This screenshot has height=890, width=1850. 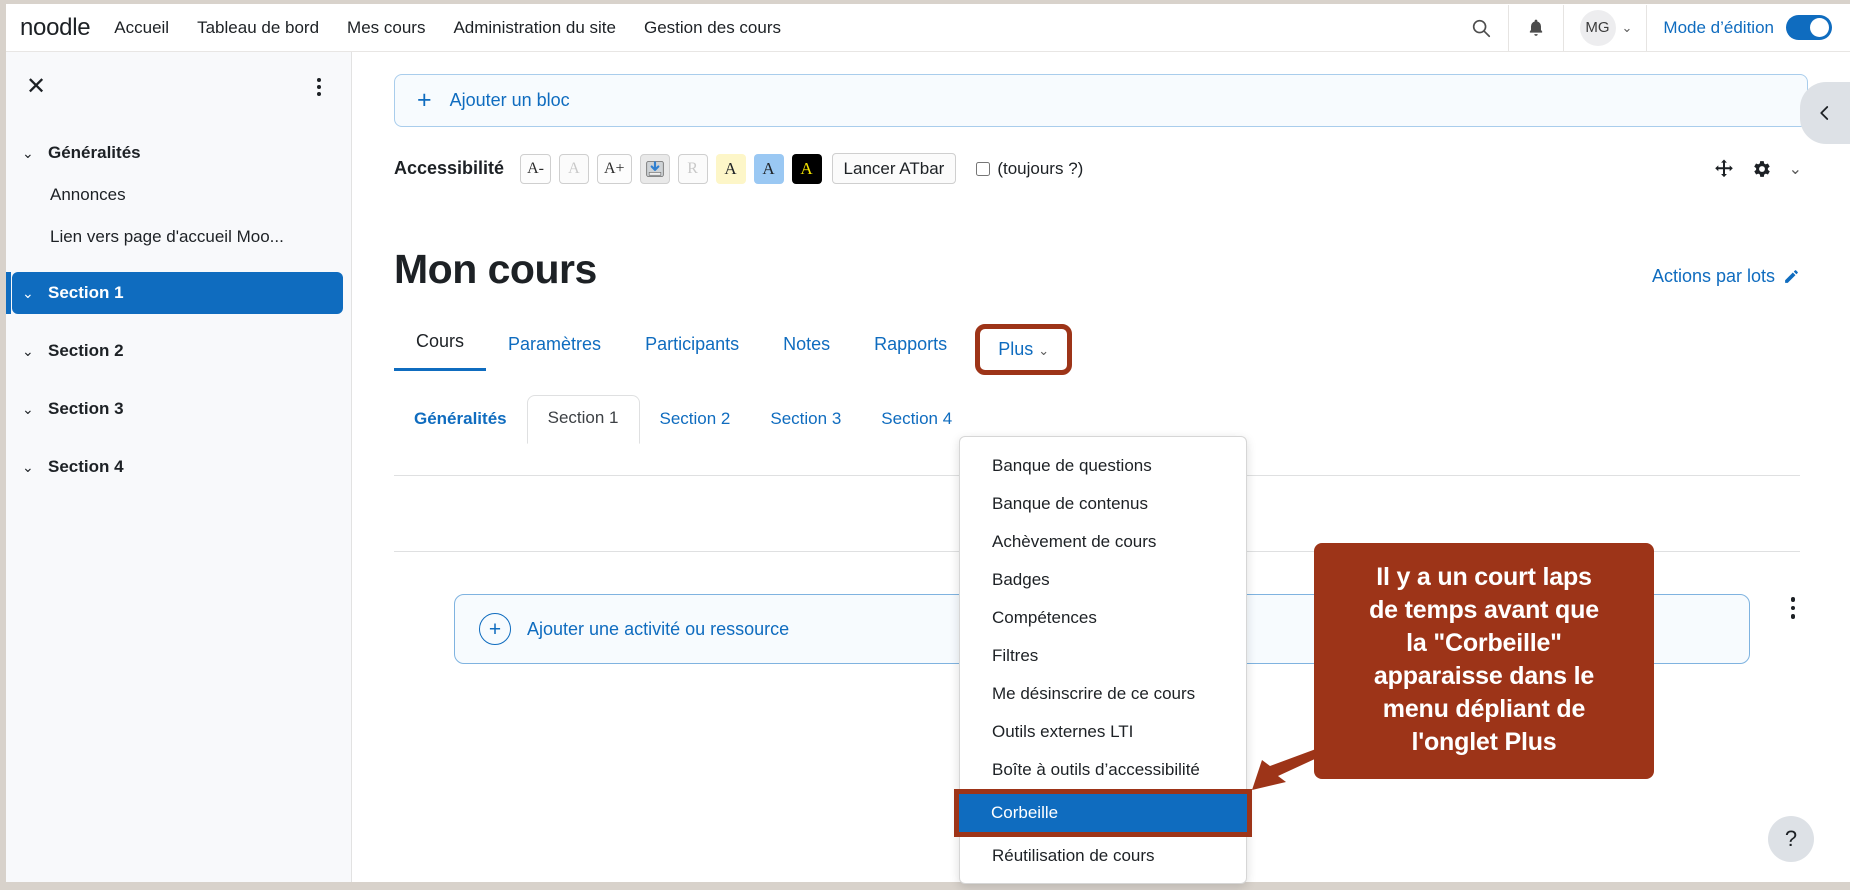 What do you see at coordinates (1484, 676) in the screenshot?
I see `callout-line-4: apparaisse dans le` at bounding box center [1484, 676].